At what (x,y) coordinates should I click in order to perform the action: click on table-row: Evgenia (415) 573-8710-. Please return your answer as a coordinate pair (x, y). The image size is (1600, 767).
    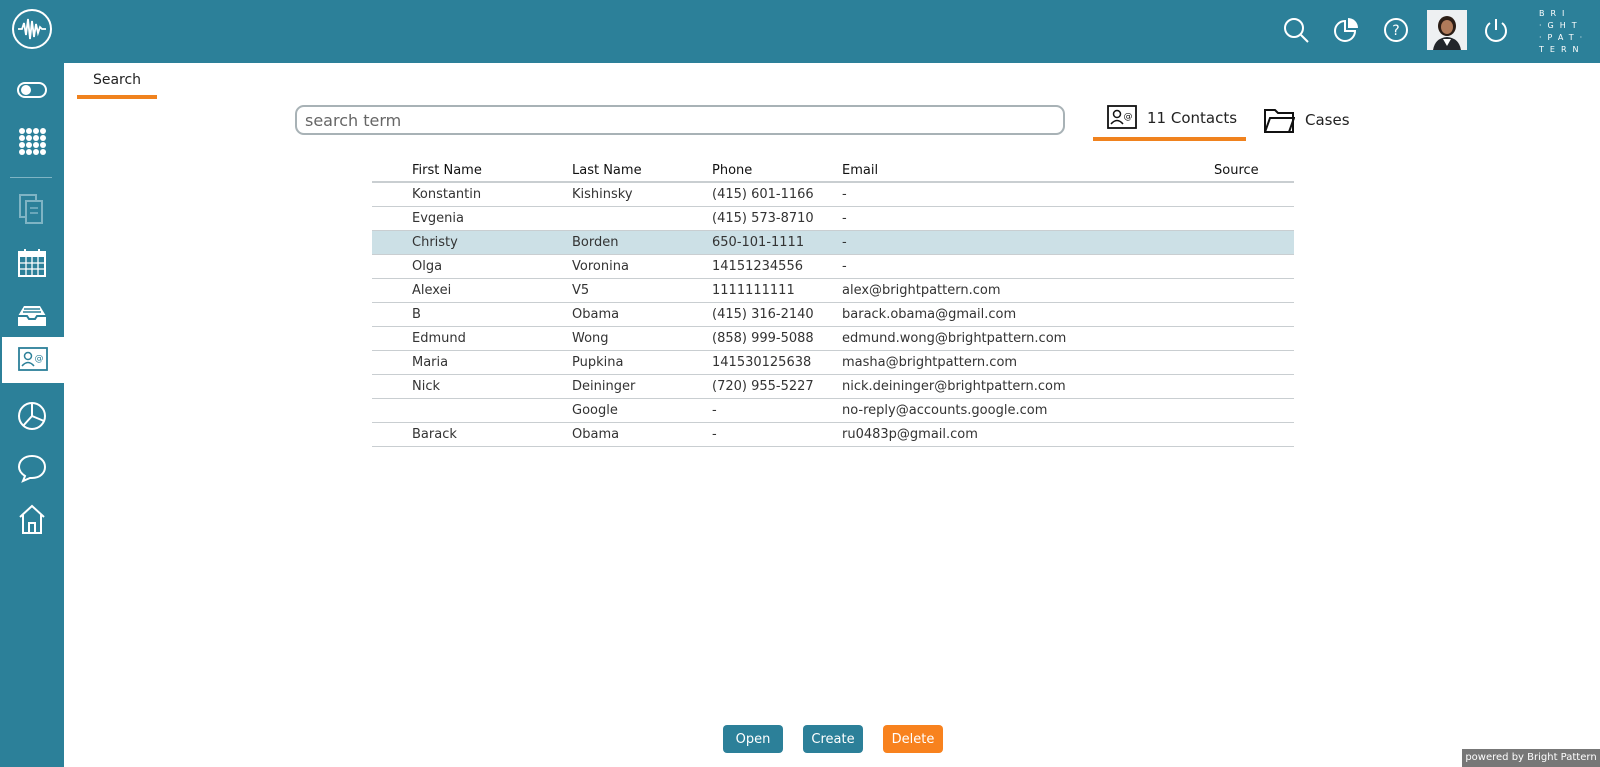
    Looking at the image, I should click on (833, 218).